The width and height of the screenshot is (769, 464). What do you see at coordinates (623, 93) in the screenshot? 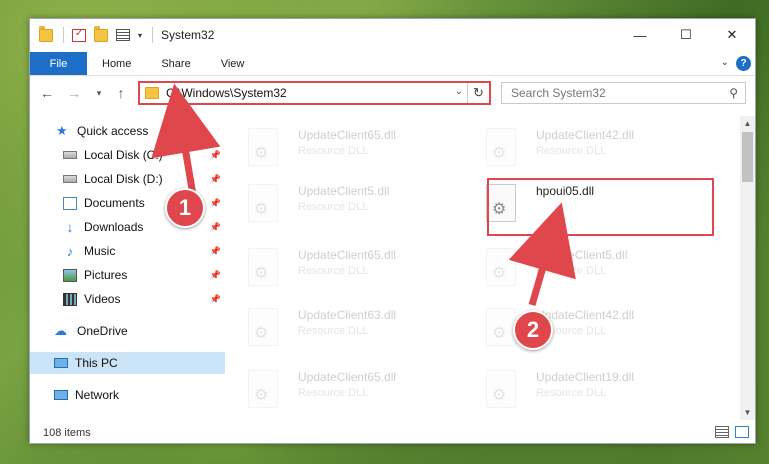
I see `search-box: Search System32 ⚲` at bounding box center [623, 93].